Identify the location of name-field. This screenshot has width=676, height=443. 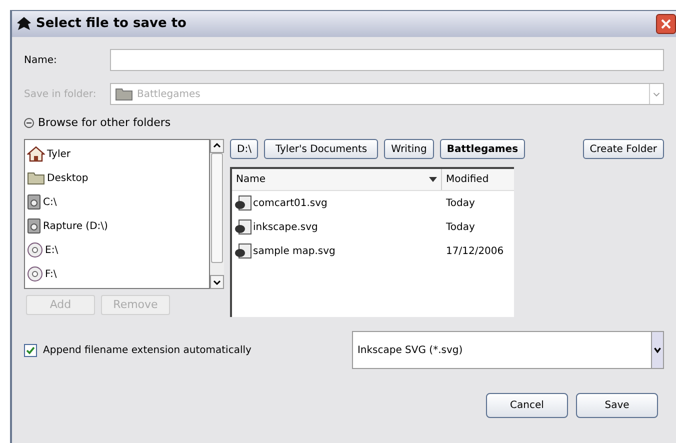
(387, 60).